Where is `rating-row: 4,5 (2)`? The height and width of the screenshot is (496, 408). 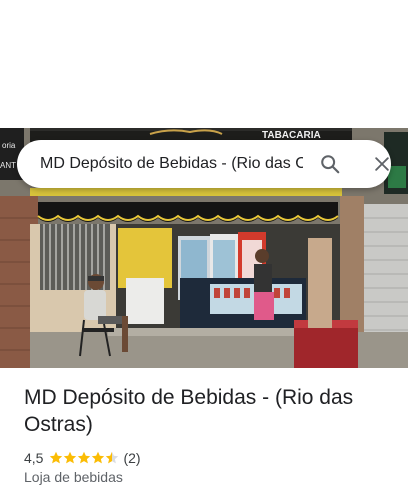
rating-row: 4,5 (2) is located at coordinates (82, 458).